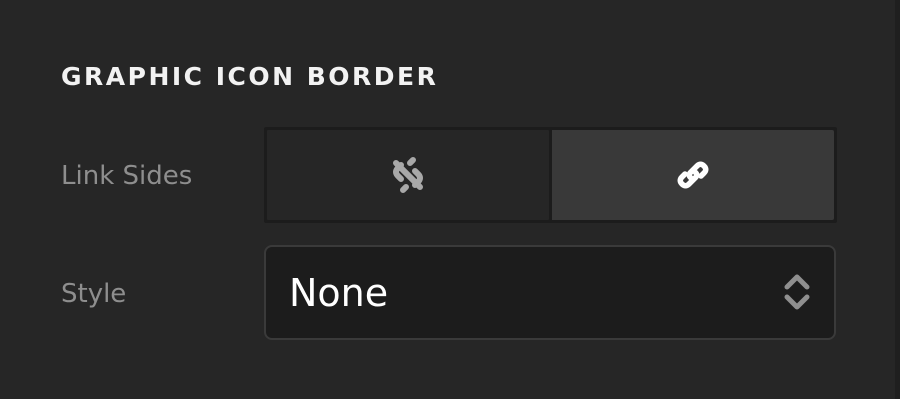  Describe the element at coordinates (250, 76) in the screenshot. I see `section-title: GRAPHIC ICON BORDER` at that location.